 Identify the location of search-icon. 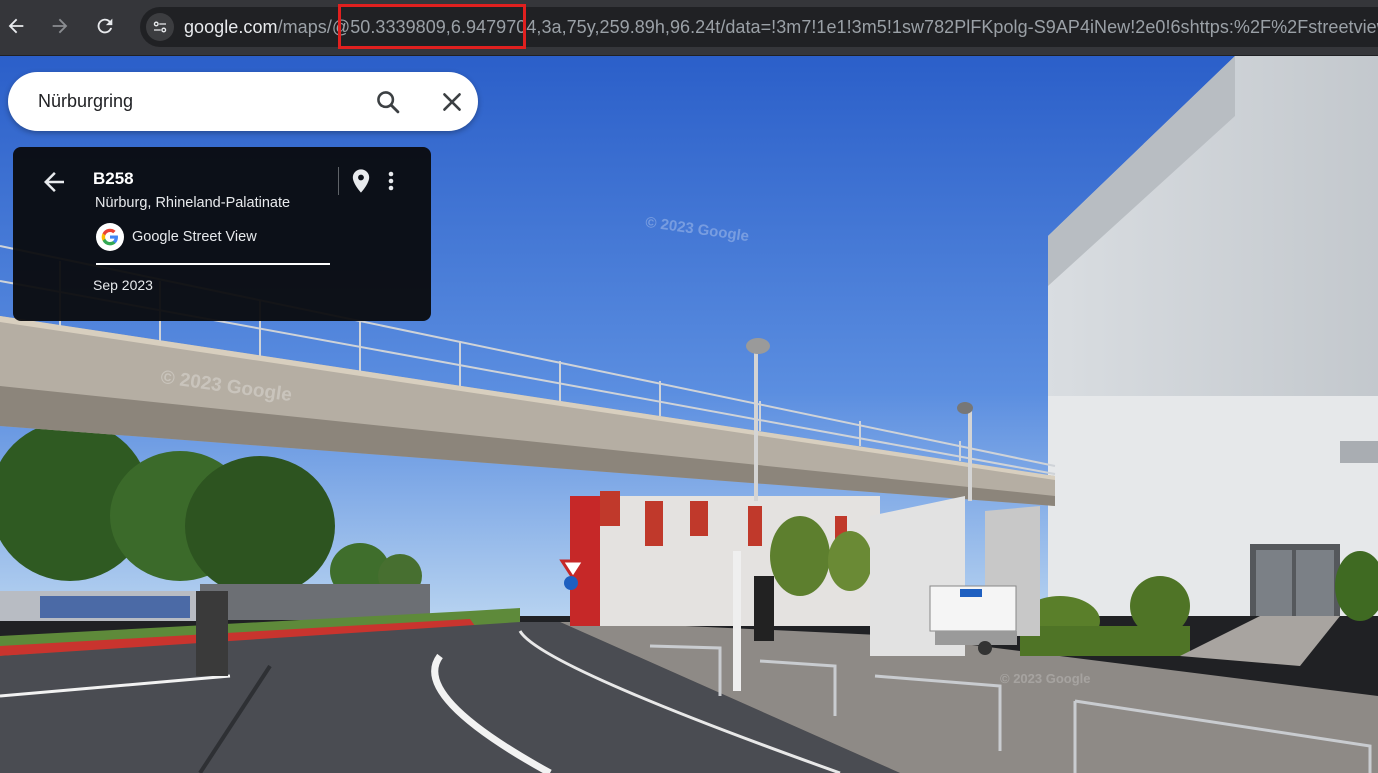
(388, 102).